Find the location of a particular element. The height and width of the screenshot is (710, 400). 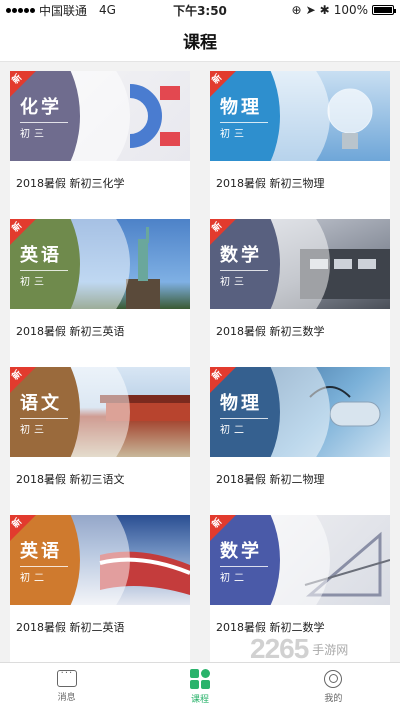

course-title: 2018暑假 新初三化学 is located at coordinates (70, 183).